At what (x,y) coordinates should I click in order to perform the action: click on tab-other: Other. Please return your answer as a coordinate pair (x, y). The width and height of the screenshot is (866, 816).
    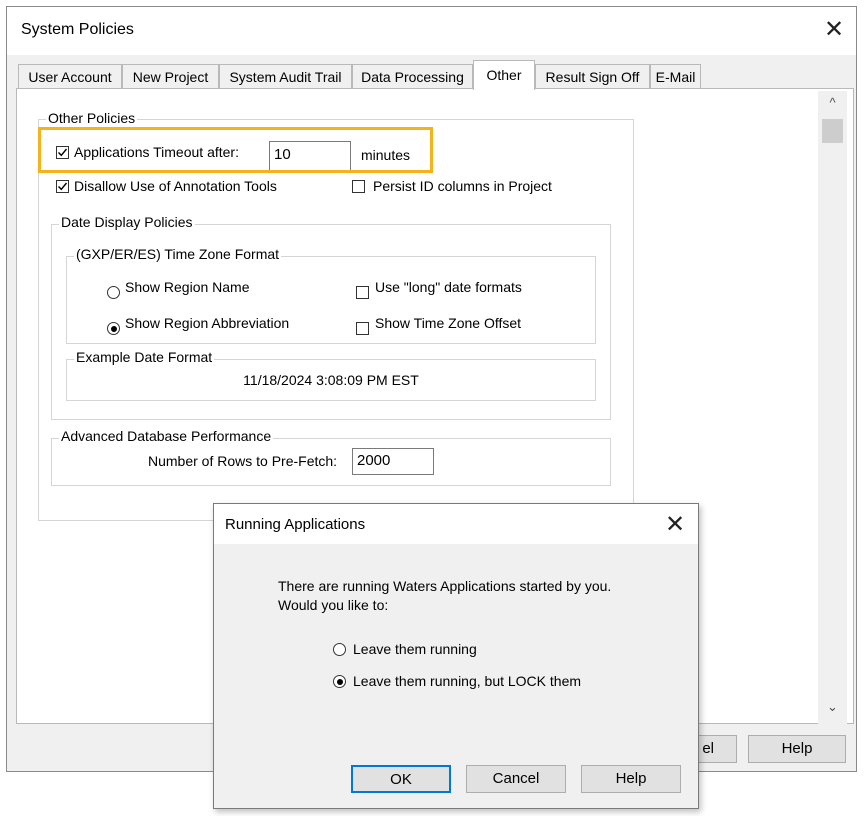
    Looking at the image, I should click on (504, 75).